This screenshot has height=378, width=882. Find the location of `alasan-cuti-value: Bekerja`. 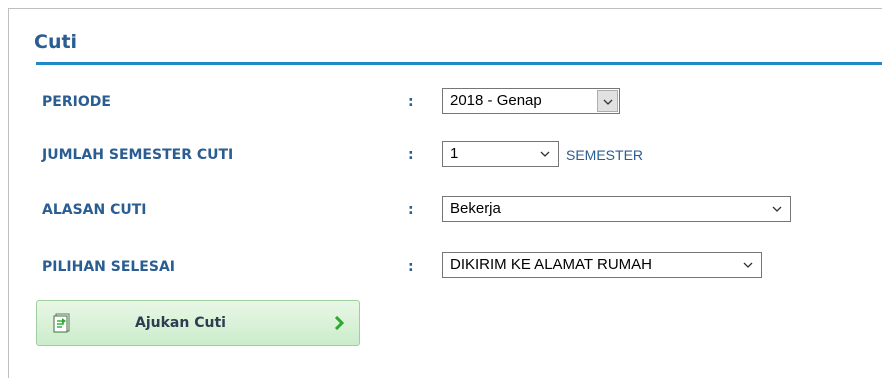

alasan-cuti-value: Bekerja is located at coordinates (475, 208).